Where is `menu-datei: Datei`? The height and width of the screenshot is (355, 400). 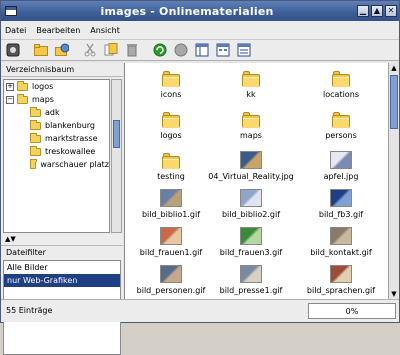 menu-datei: Datei is located at coordinates (15, 30).